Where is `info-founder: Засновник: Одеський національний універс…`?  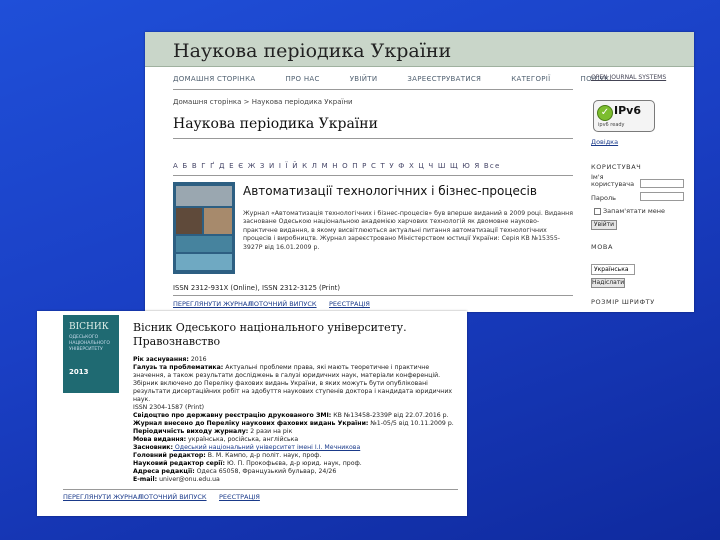 info-founder: Засновник: Одеський національний універс… is located at coordinates (247, 447).